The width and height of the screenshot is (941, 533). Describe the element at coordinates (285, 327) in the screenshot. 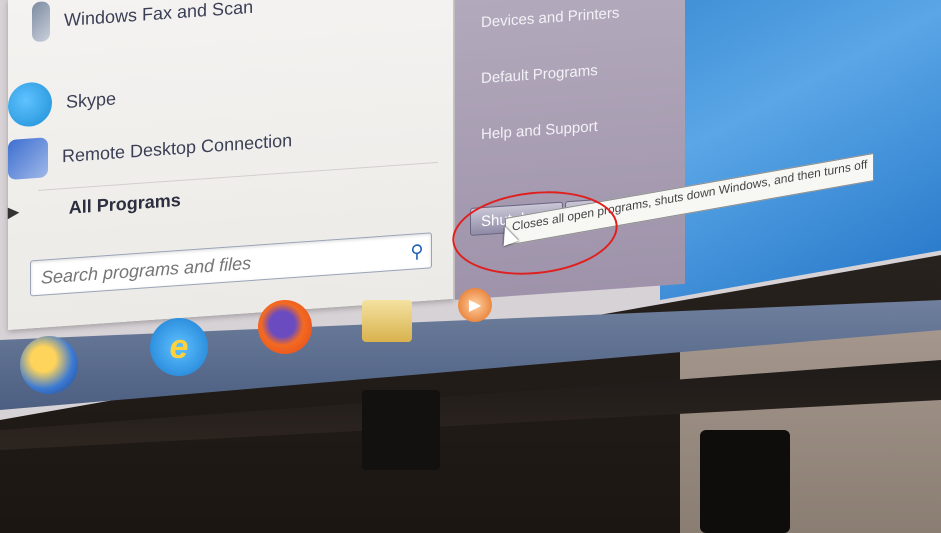

I see `firefox-icon` at that location.